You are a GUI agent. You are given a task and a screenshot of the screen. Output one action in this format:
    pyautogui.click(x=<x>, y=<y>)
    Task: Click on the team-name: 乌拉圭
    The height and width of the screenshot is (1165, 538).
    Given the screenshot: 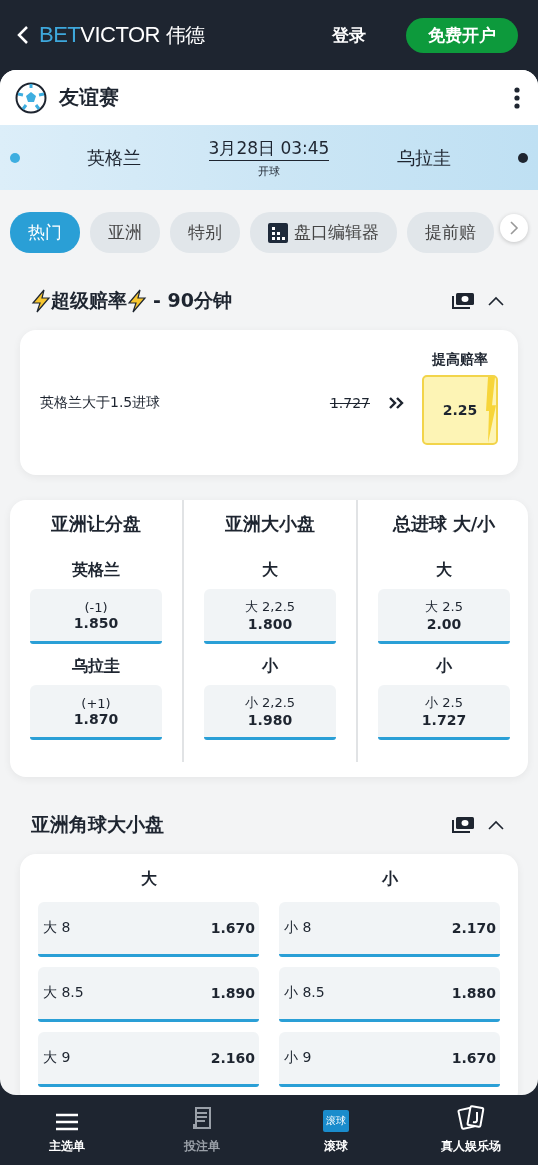 What is the action you would take?
    pyautogui.click(x=423, y=157)
    